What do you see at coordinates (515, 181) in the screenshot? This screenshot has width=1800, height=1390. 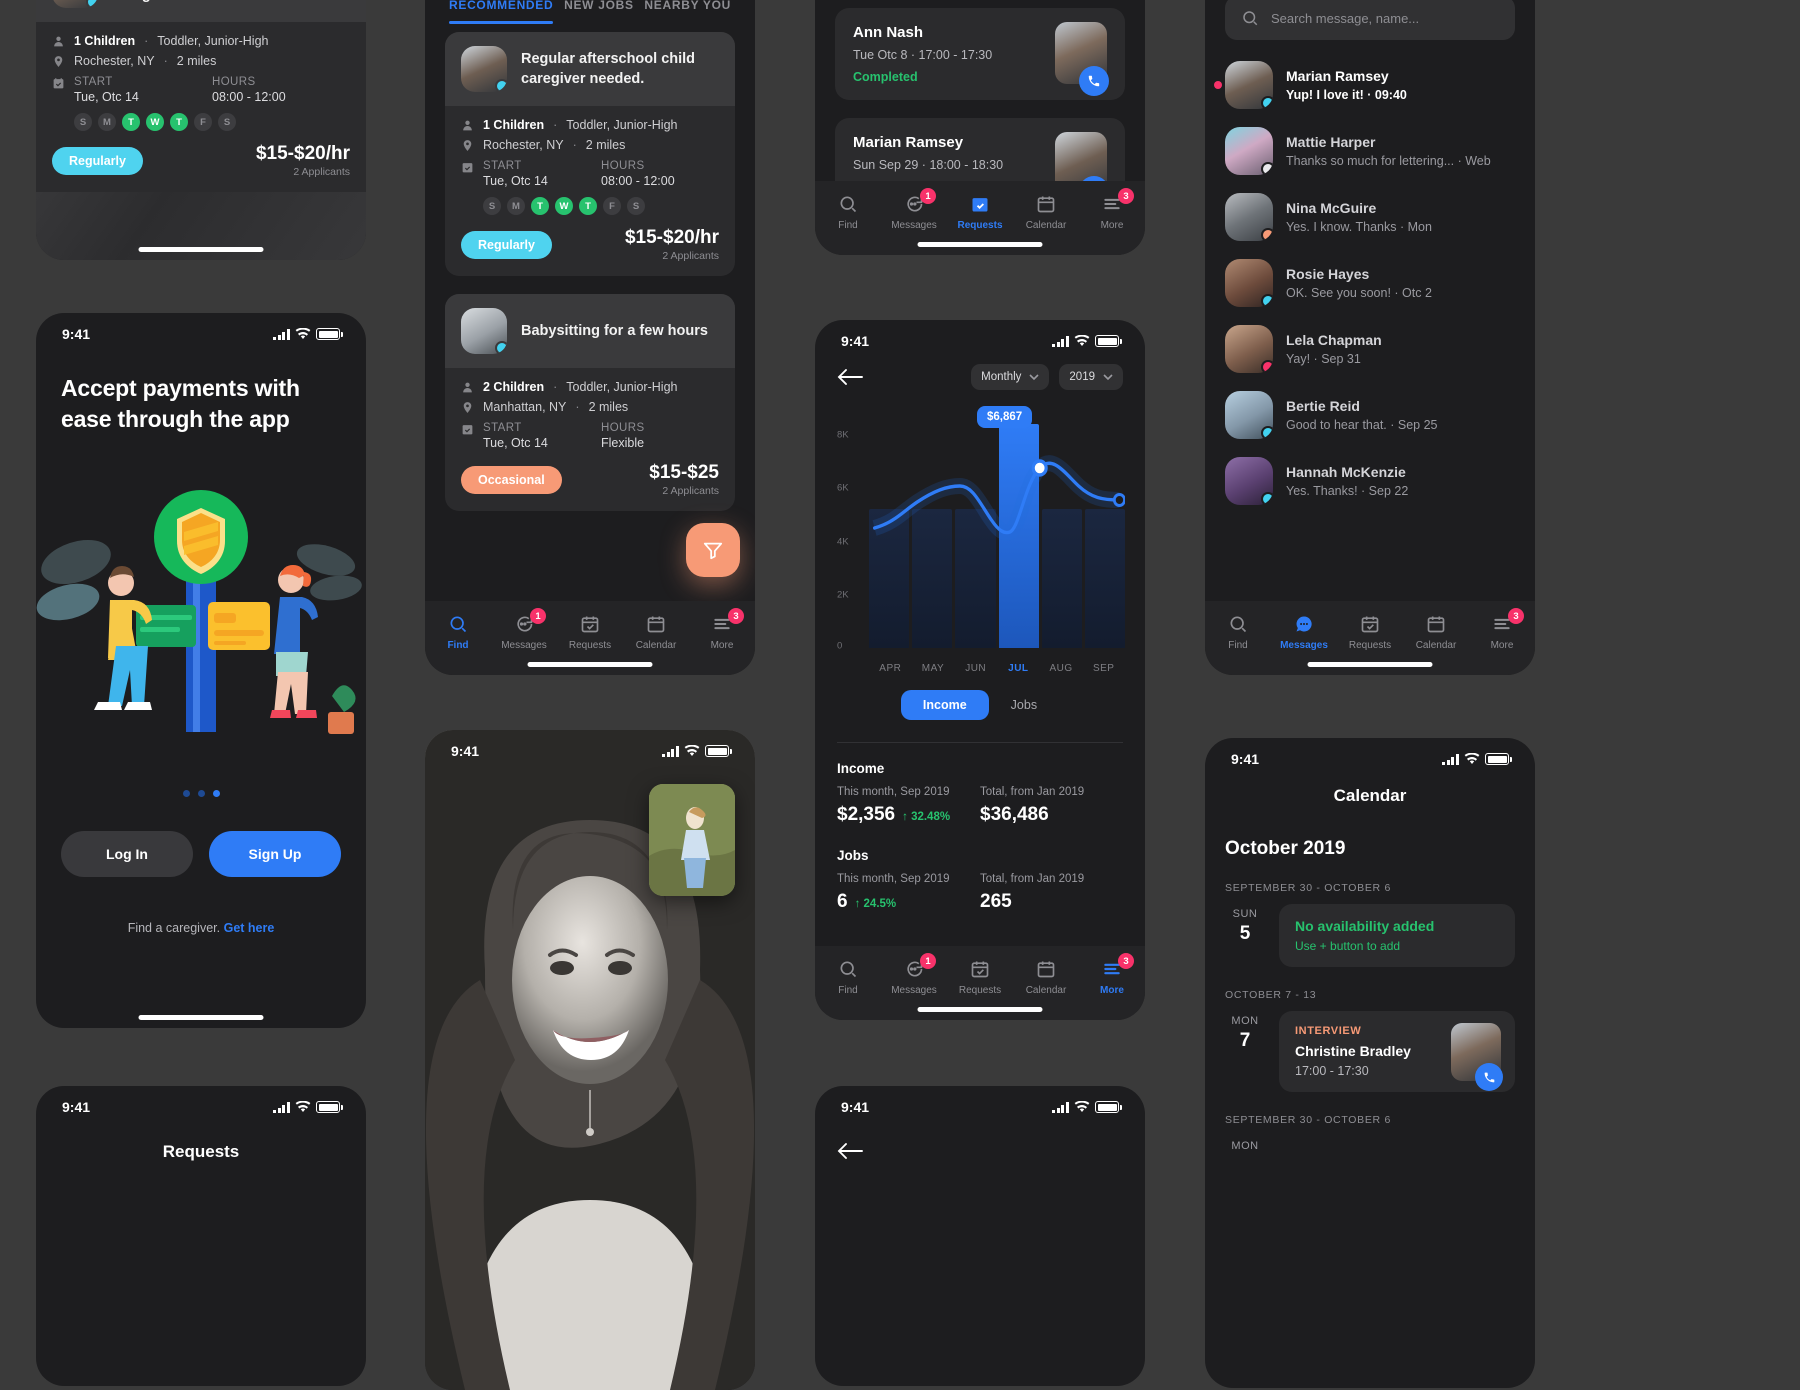 I see `start-value: Tue, Otc 14` at bounding box center [515, 181].